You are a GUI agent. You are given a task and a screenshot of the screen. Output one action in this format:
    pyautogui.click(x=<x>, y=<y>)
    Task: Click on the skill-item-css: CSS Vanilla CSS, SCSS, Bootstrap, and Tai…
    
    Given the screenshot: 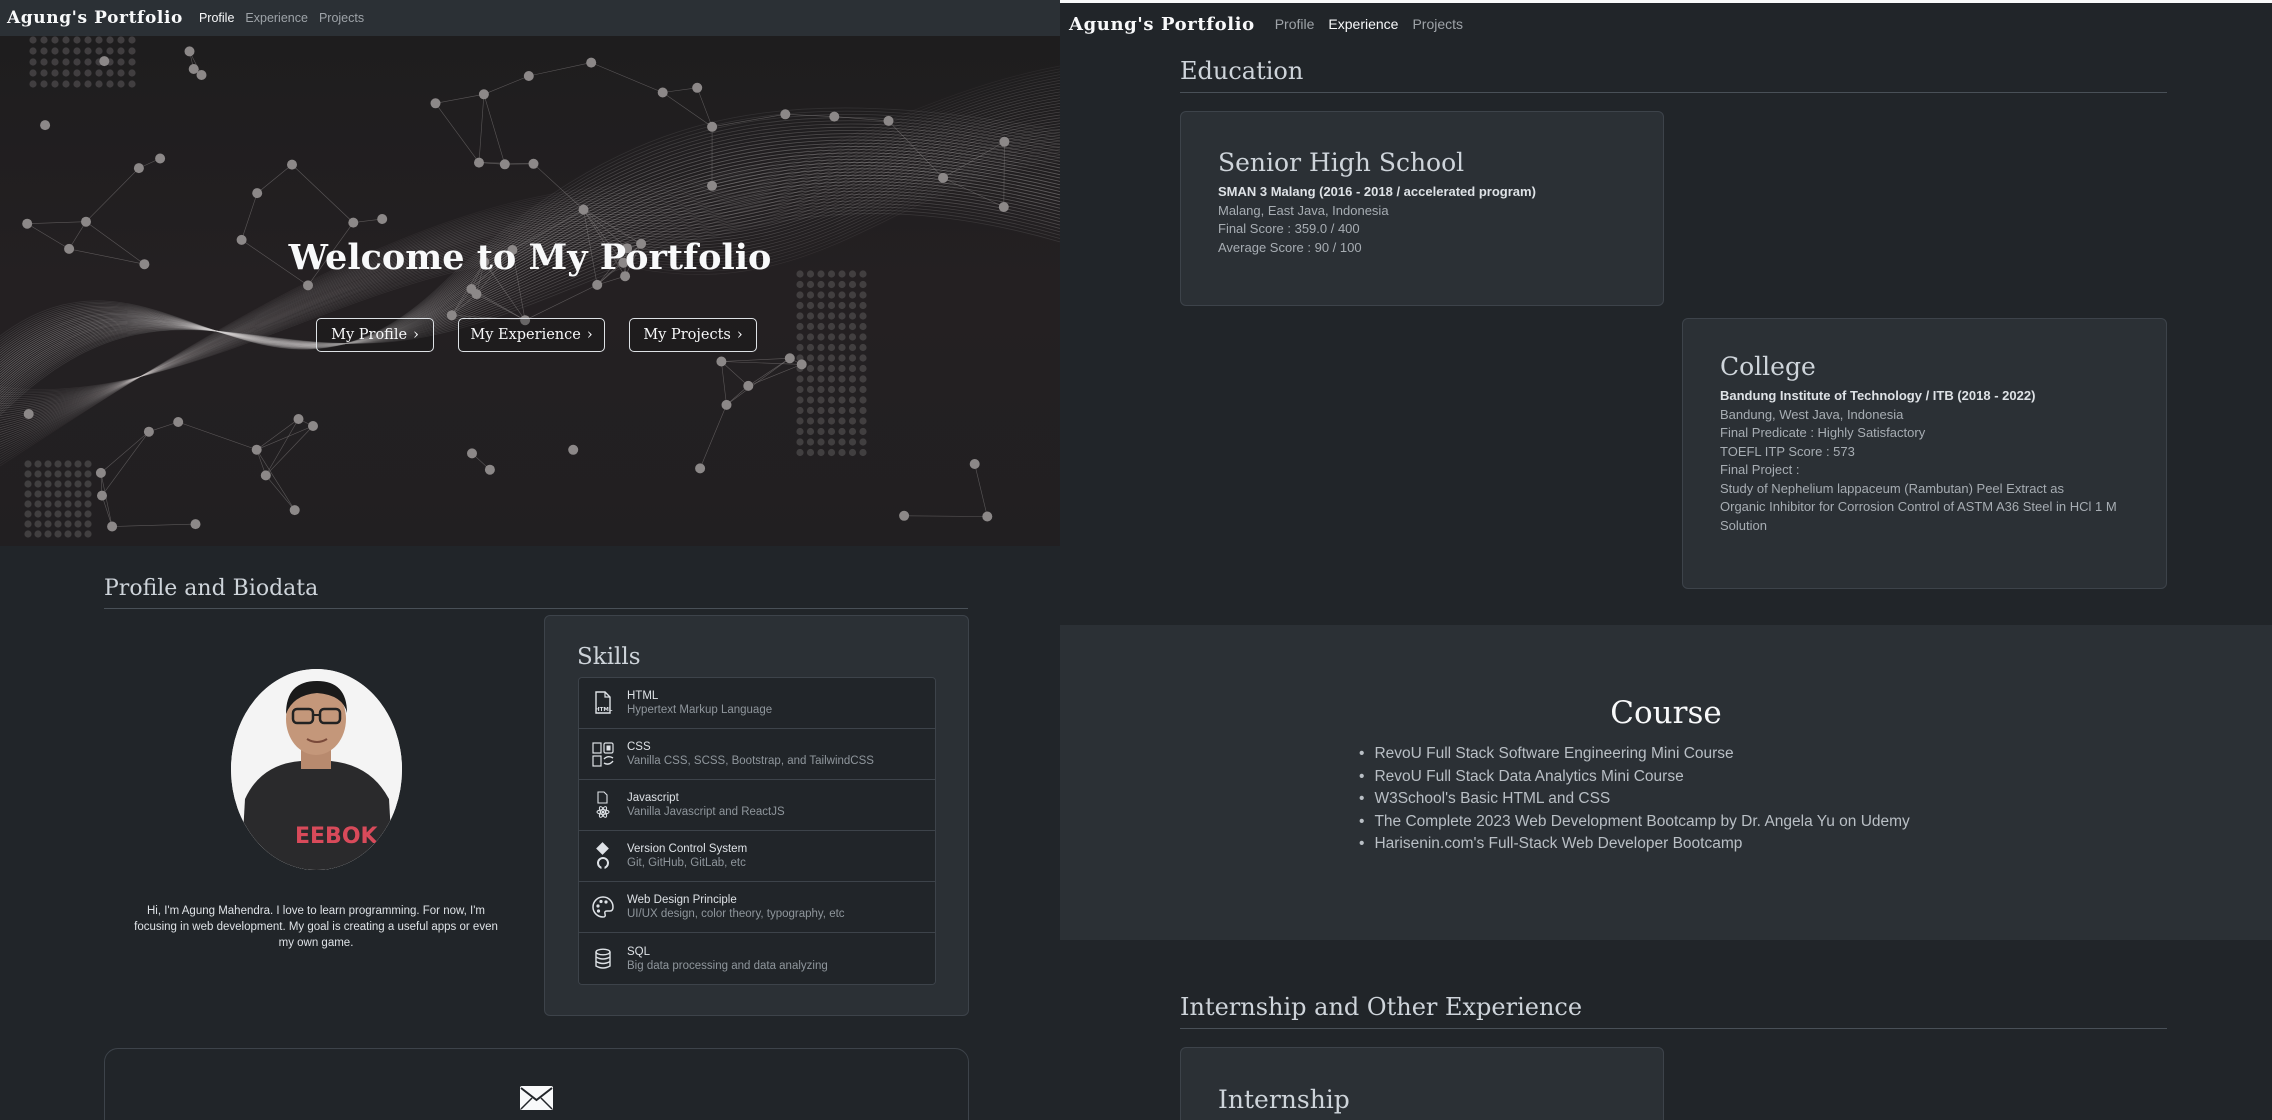 What is the action you would take?
    pyautogui.click(x=757, y=754)
    